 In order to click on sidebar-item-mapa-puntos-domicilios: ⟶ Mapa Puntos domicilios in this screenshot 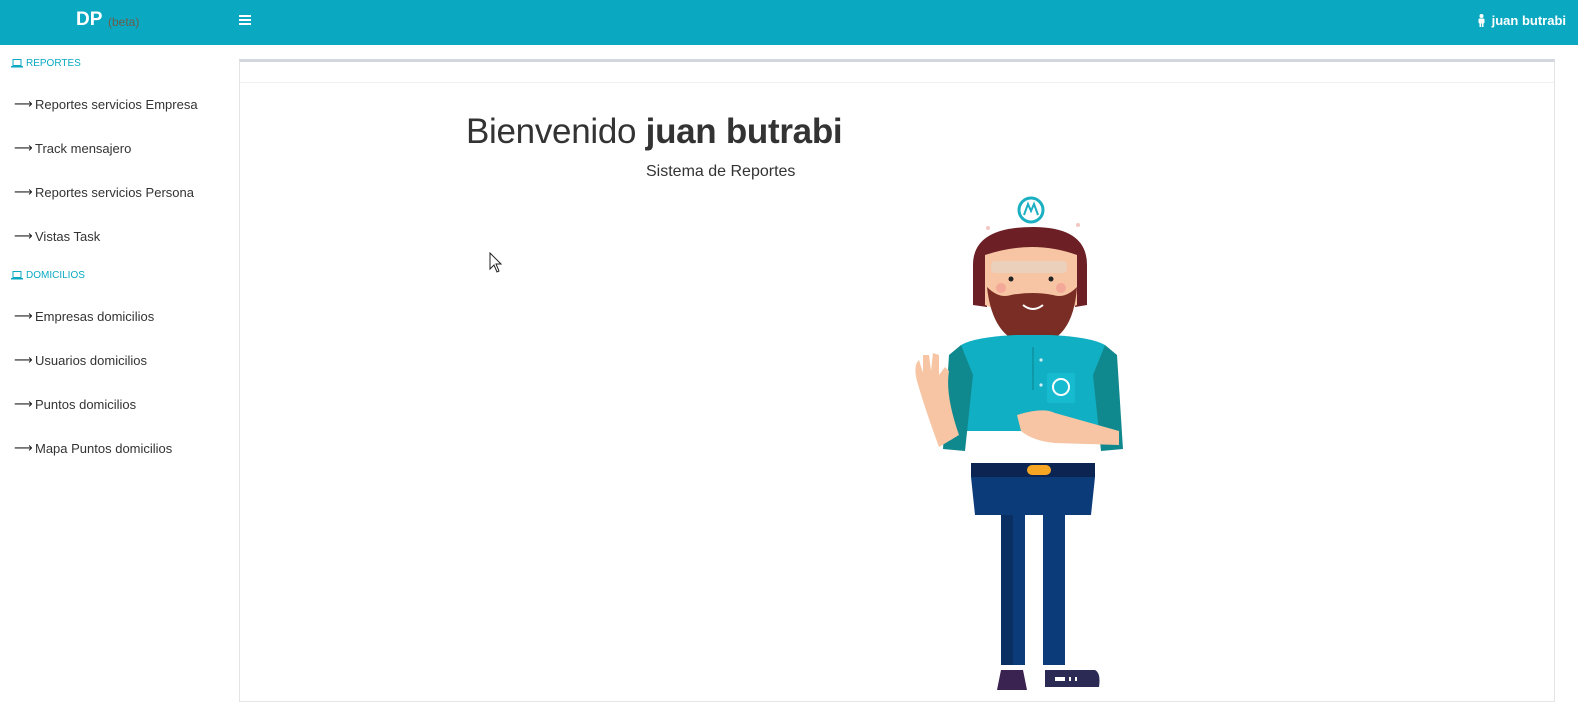, I will do `click(93, 448)`.